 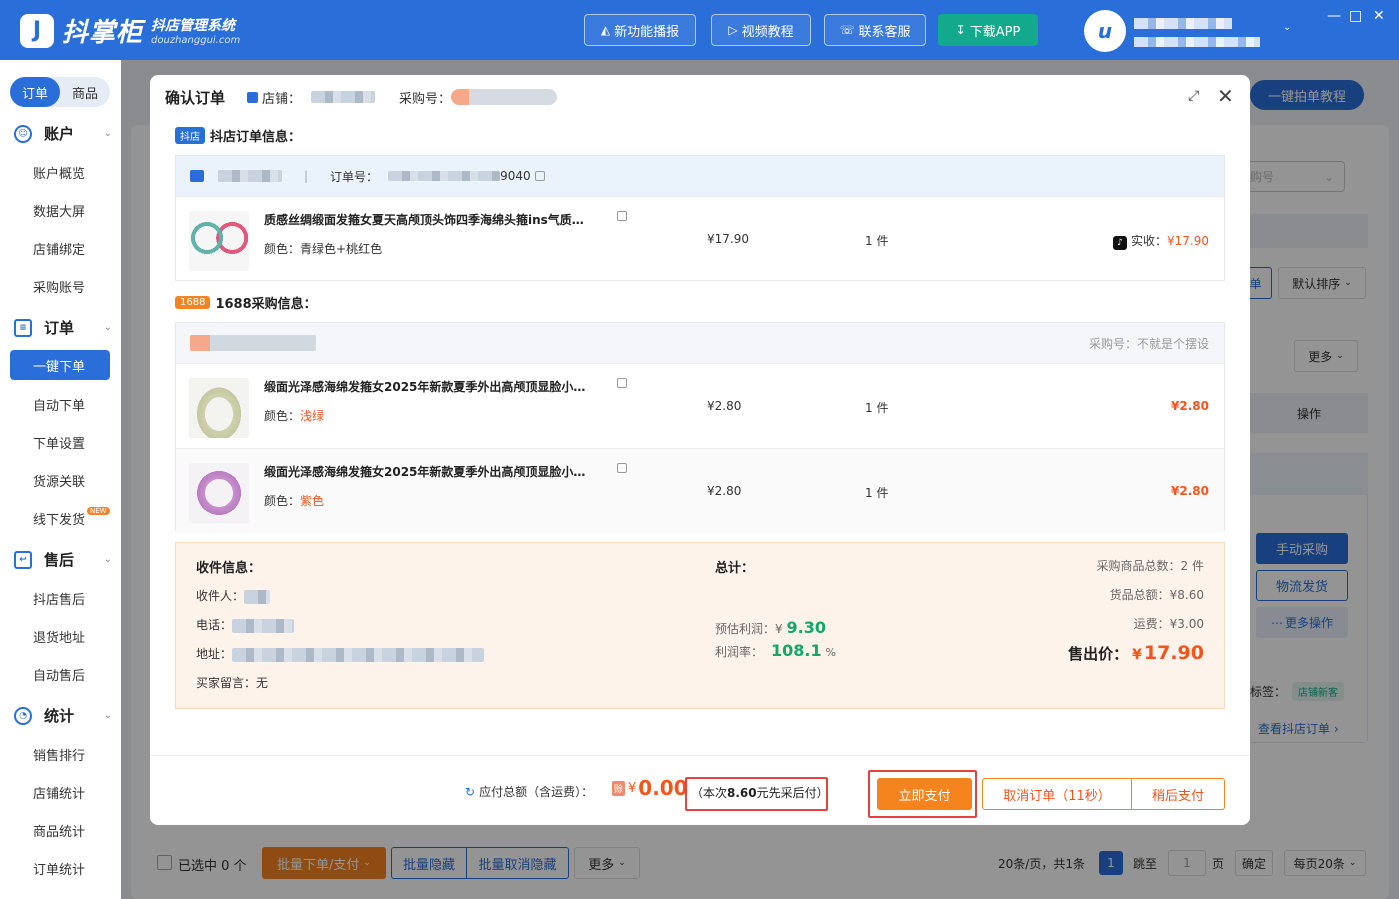 I want to click on highlight-box, so click(x=756, y=794).